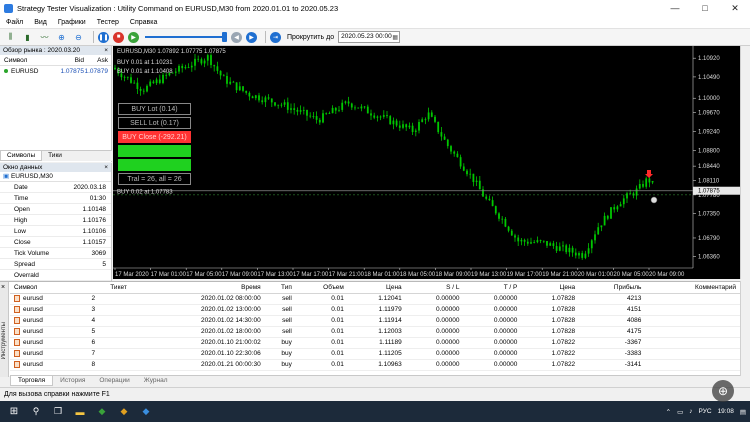 This screenshot has width=750, height=422. I want to click on zoom-magnifier-icon: ⊕, so click(723, 391).